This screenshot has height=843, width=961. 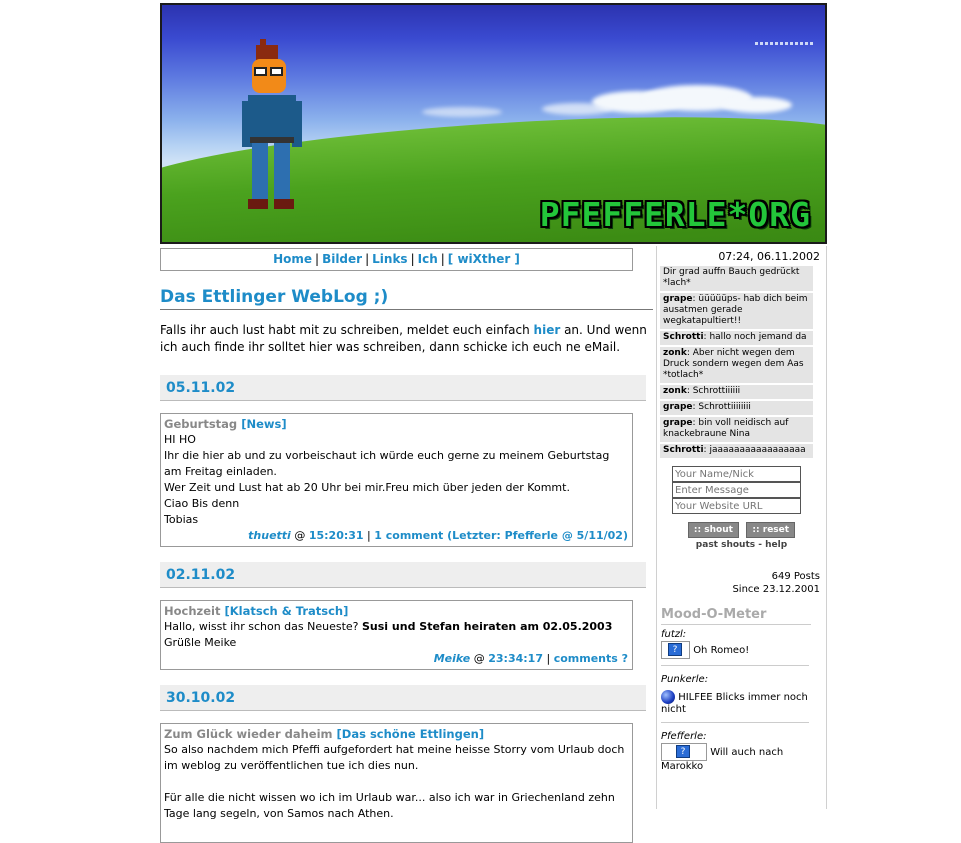 What do you see at coordinates (180, 439) in the screenshot?
I see `post-line: HI HO` at bounding box center [180, 439].